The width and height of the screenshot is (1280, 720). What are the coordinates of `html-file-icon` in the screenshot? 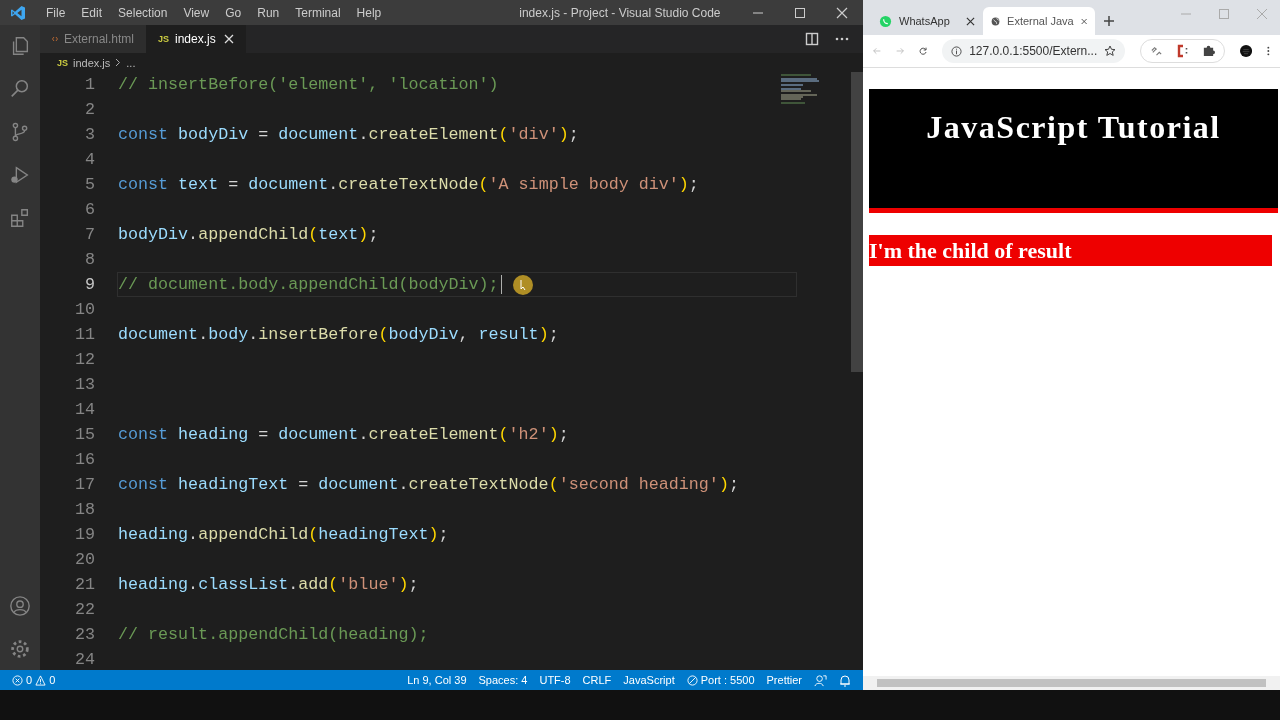 It's located at (55, 39).